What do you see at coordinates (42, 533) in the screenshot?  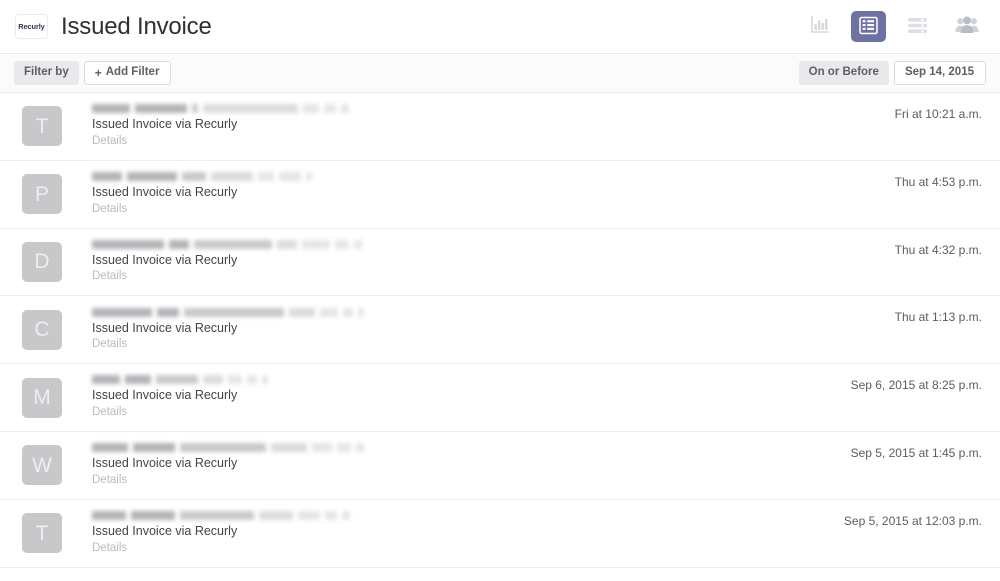 I see `avatar: T` at bounding box center [42, 533].